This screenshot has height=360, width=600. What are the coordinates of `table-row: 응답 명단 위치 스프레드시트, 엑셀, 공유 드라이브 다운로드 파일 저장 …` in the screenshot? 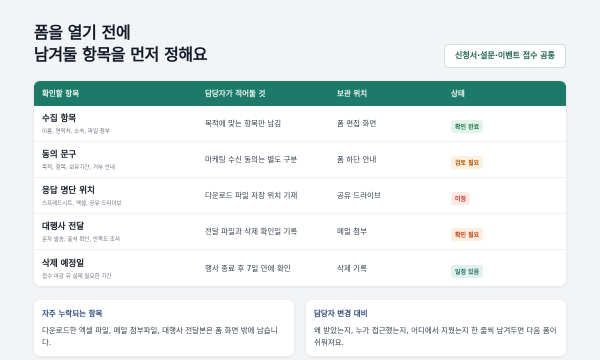 It's located at (300, 196).